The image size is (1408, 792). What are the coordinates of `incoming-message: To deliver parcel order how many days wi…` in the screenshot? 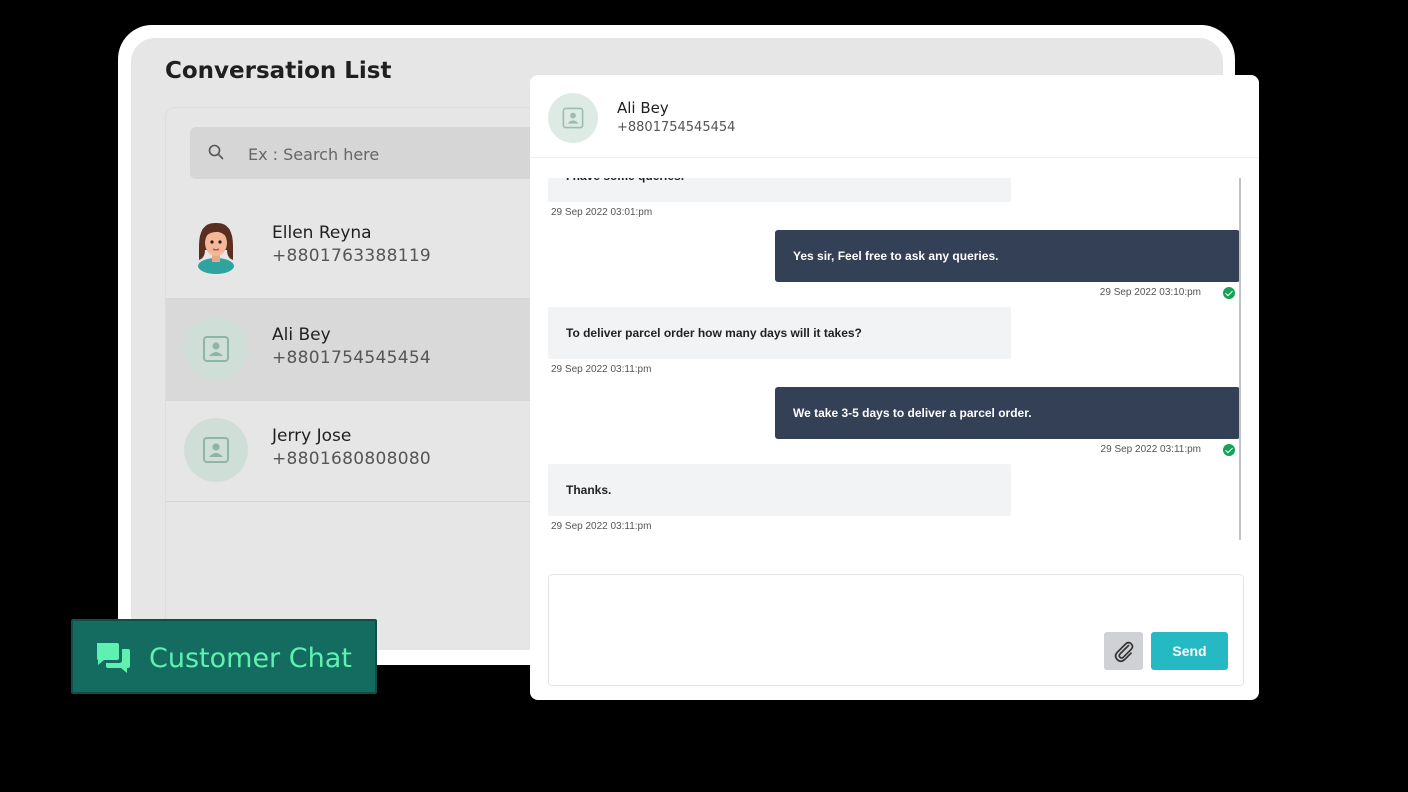 It's located at (779, 333).